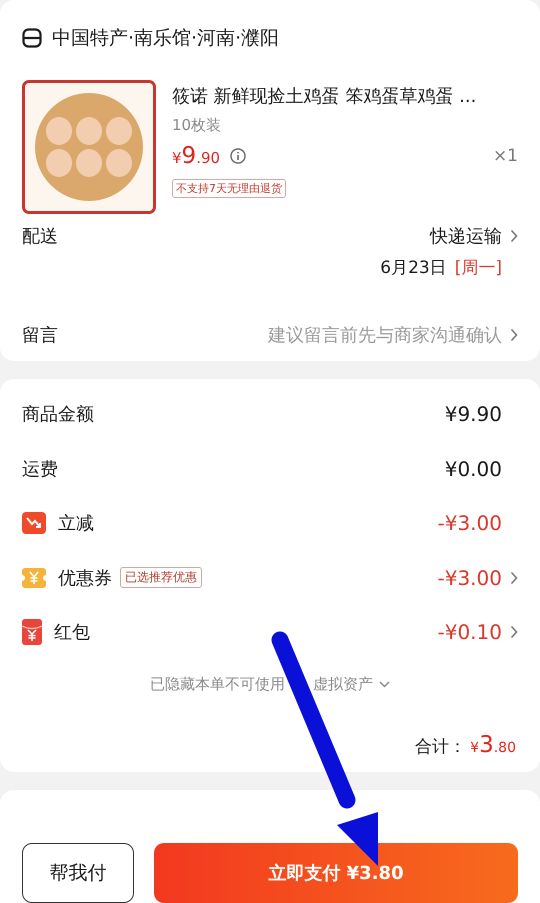  I want to click on delivery-date: 6月23日, so click(413, 268).